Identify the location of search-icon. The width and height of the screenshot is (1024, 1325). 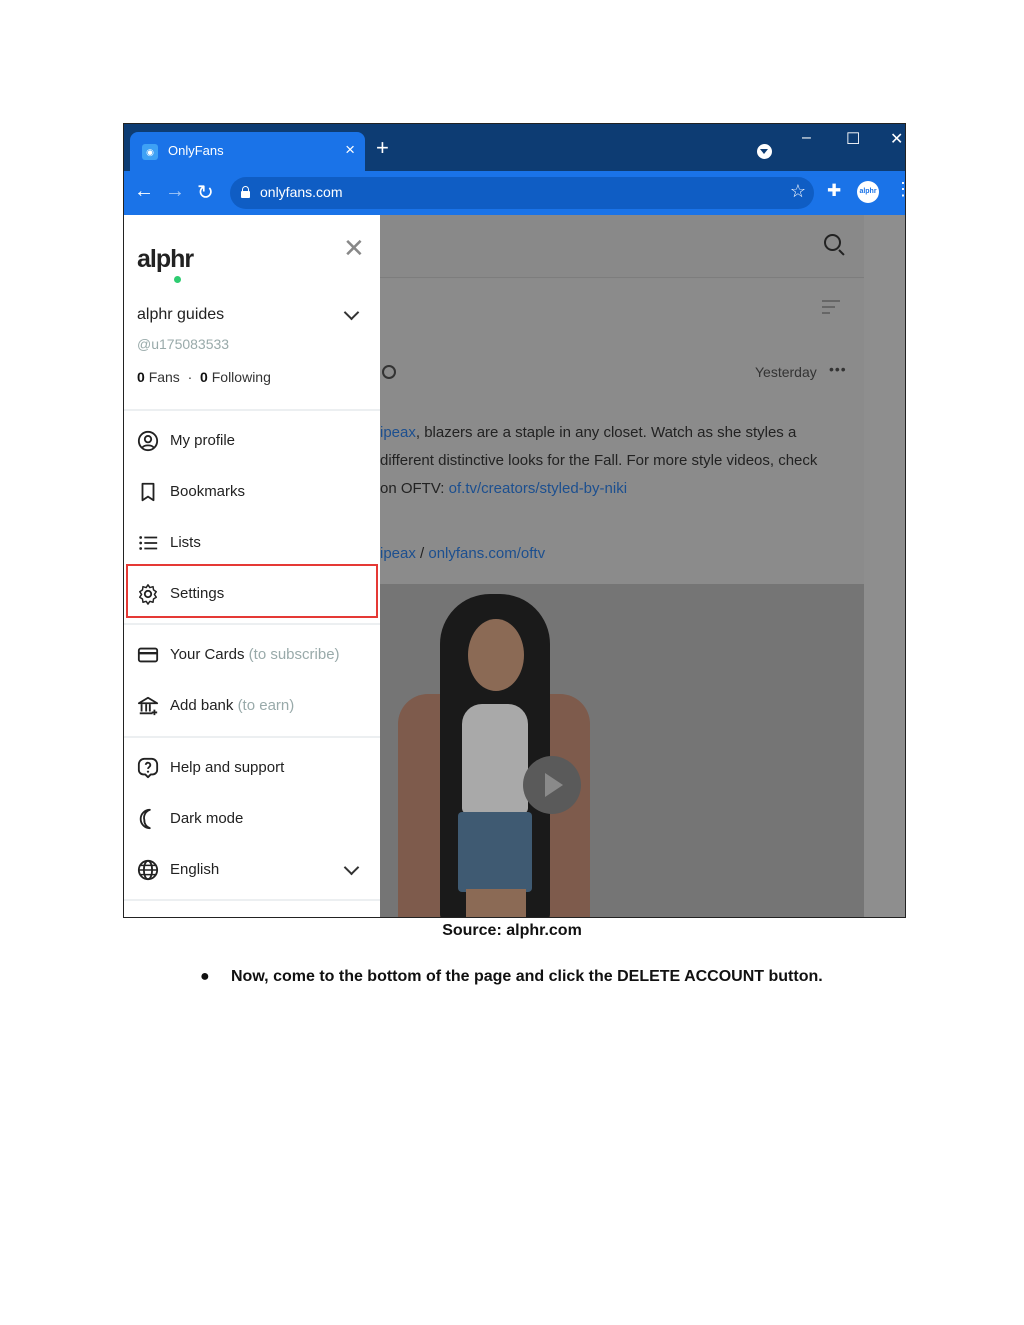
(832, 242).